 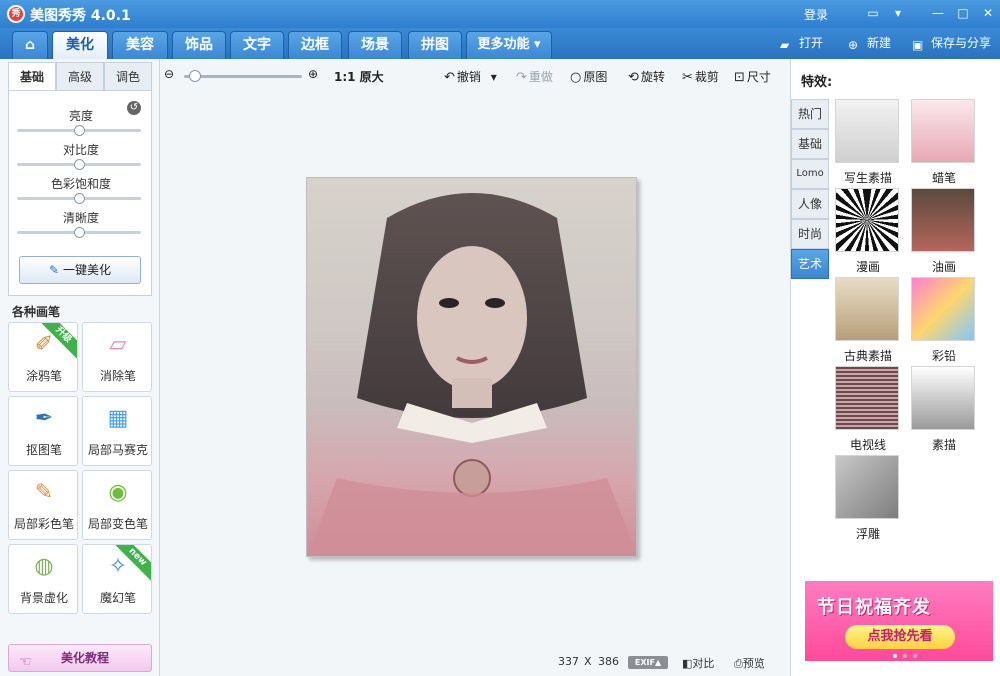 I want to click on compare-icon: ◧, so click(x=687, y=663).